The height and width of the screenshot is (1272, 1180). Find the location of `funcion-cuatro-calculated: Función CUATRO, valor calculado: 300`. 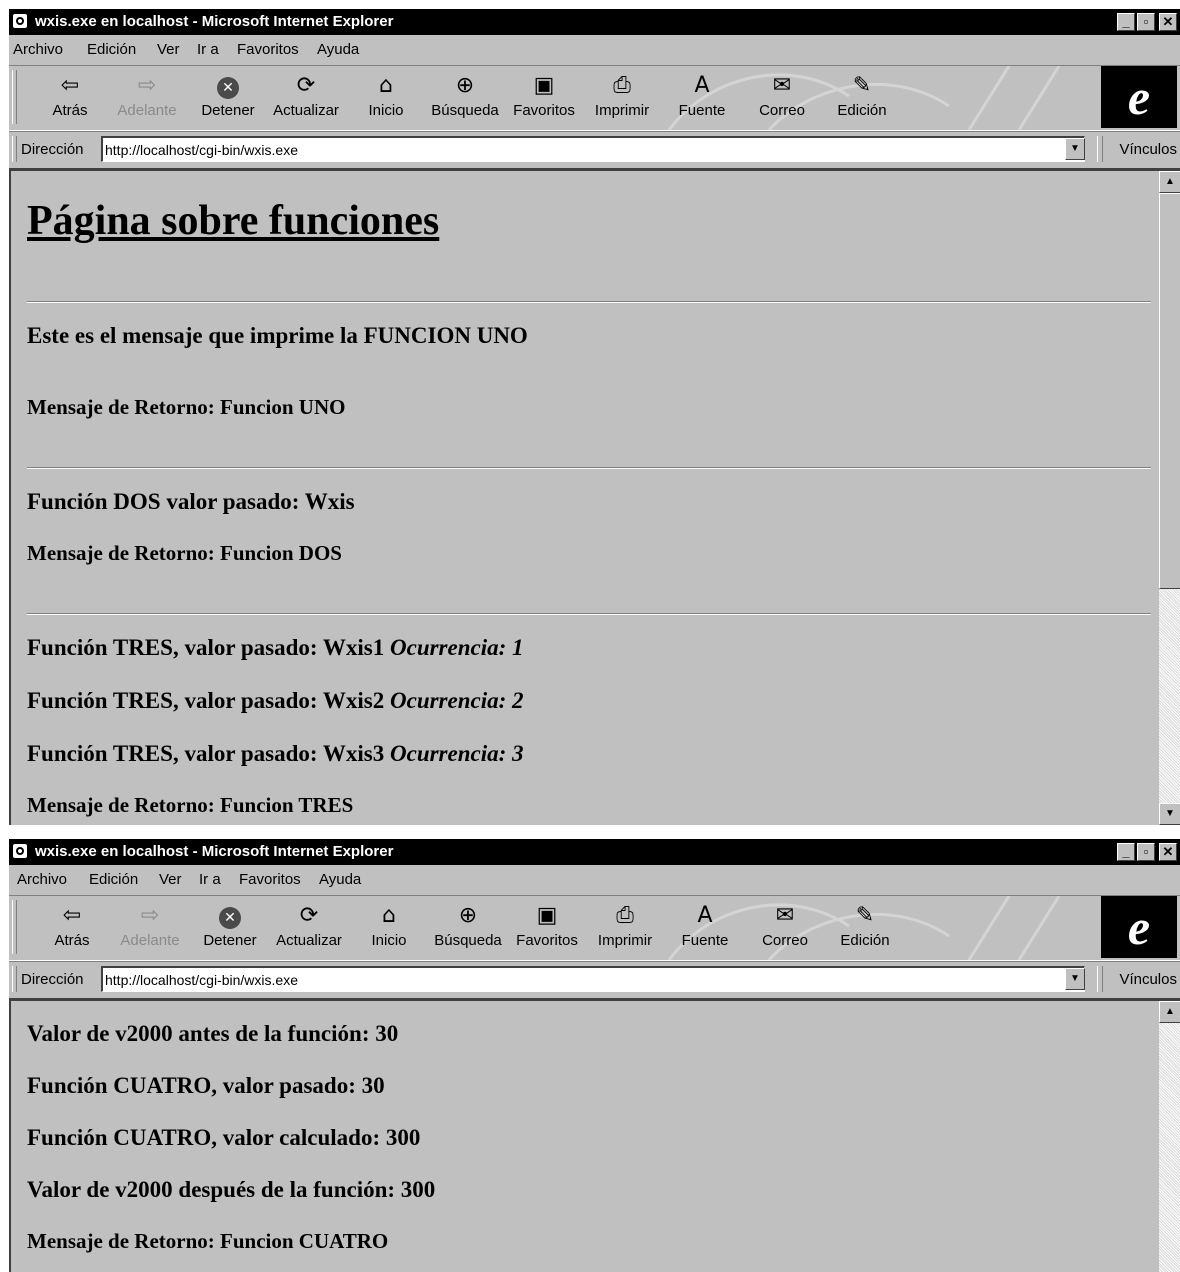

funcion-cuatro-calculated: Función CUATRO, valor calculado: 300 is located at coordinates (224, 1137).